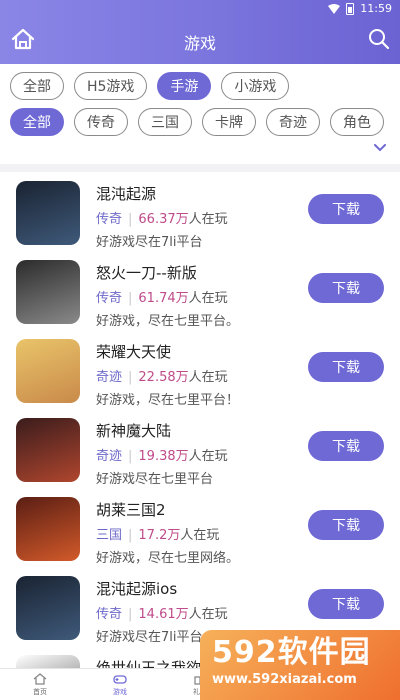 This screenshot has height=700, width=400. Describe the element at coordinates (37, 86) in the screenshot. I see `filter-chip-all-platforms: 全部` at that location.